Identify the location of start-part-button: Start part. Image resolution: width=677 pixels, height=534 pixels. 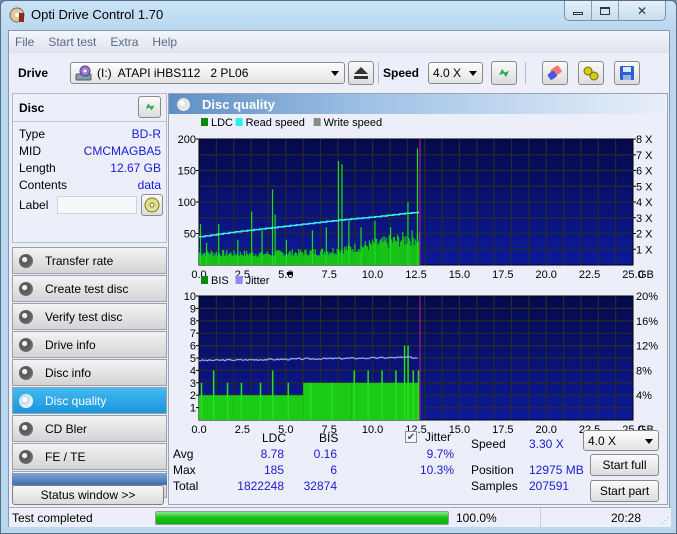
(624, 491).